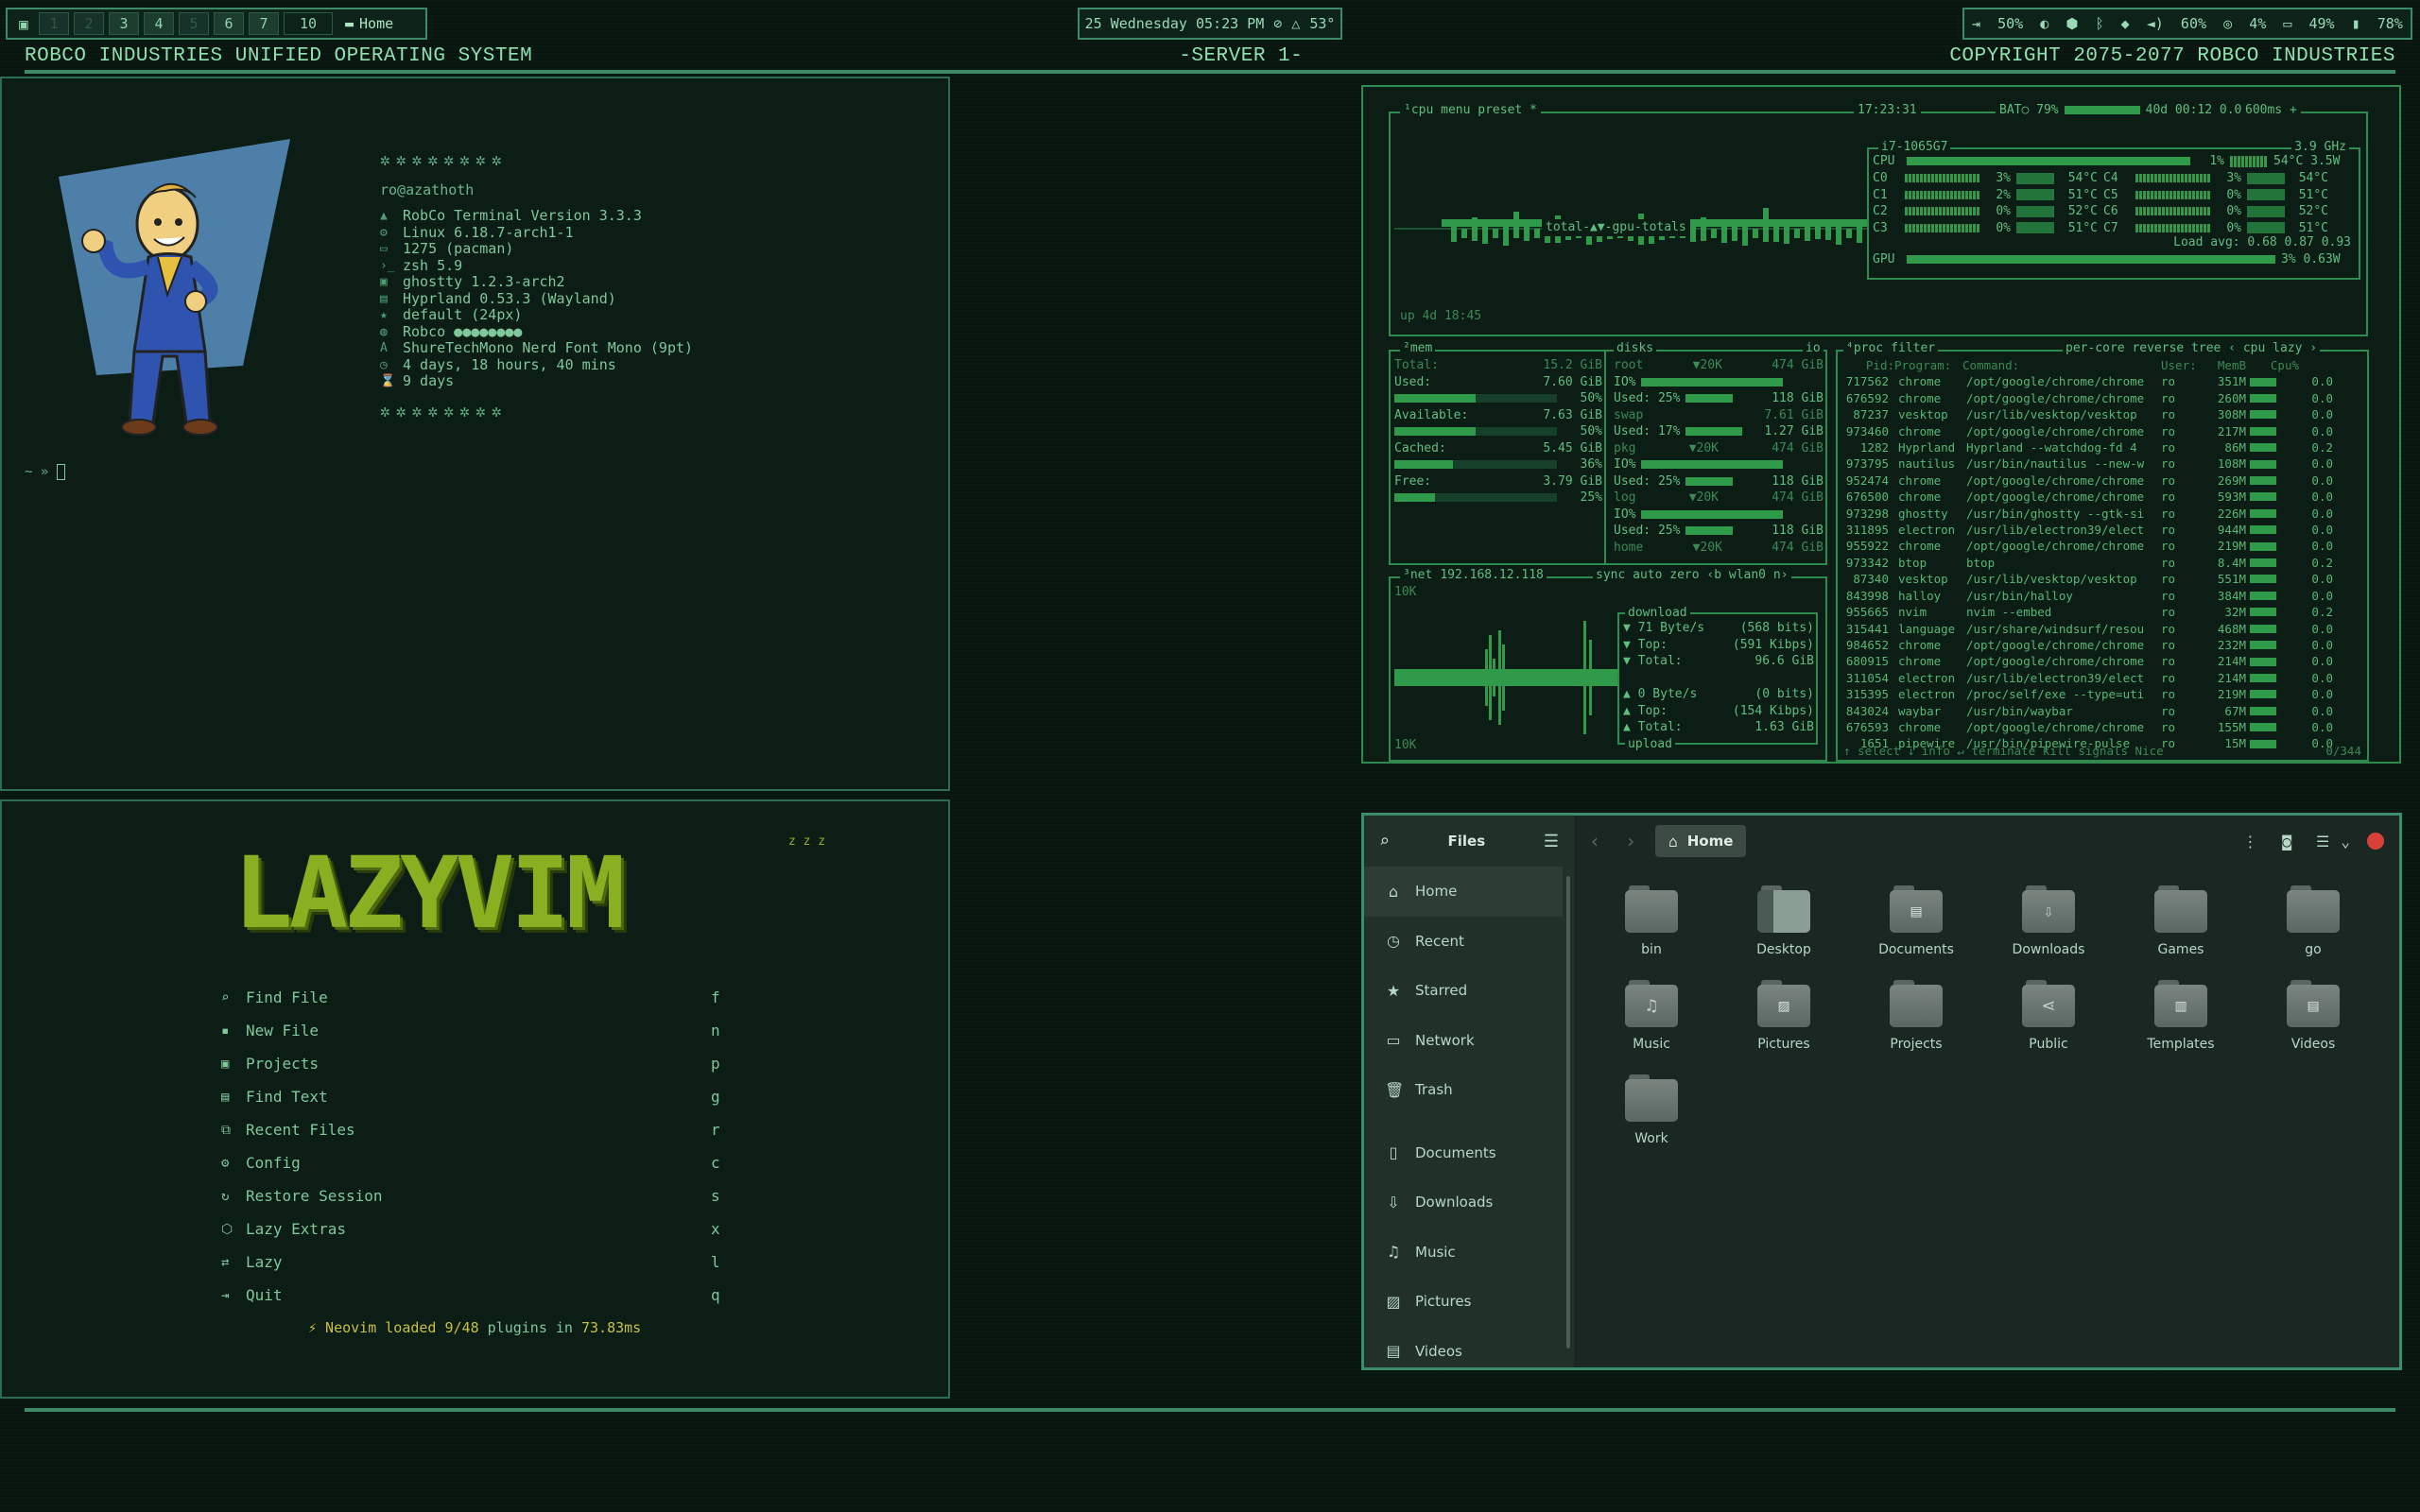 The width and height of the screenshot is (2420, 1512). What do you see at coordinates (599, 1229) in the screenshot?
I see `dashboard-item: ⬡ Lazy Extras x` at bounding box center [599, 1229].